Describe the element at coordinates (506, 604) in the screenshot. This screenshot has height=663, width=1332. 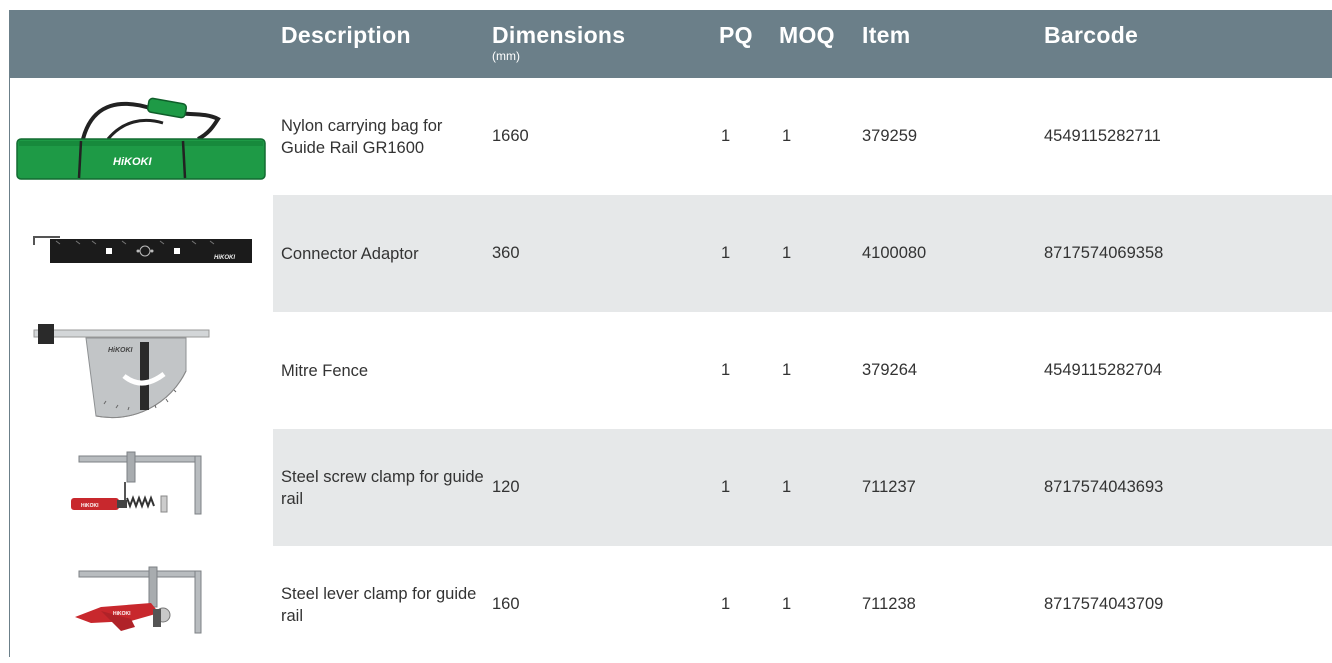
I see `dimensions-cell: 160` at that location.